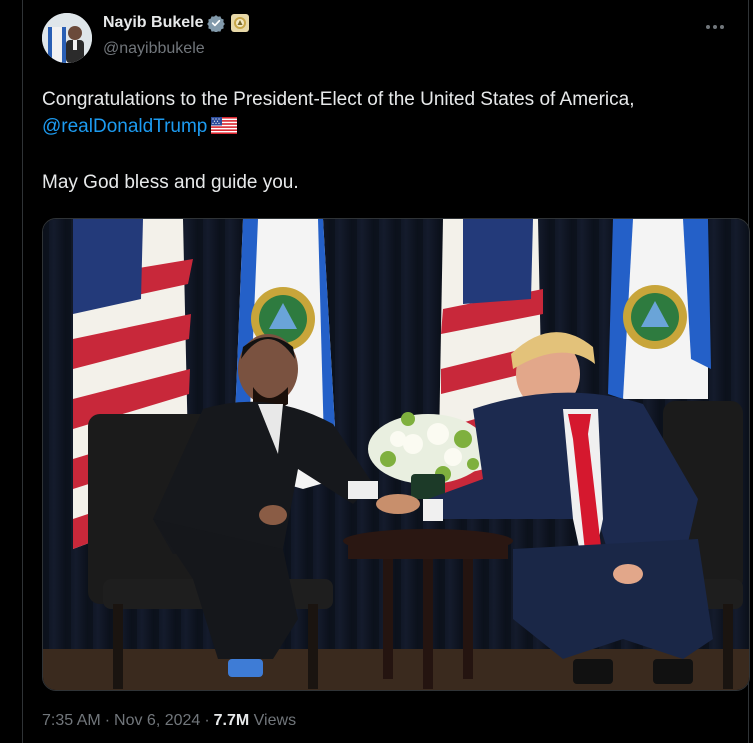 The image size is (753, 743). What do you see at coordinates (275, 720) in the screenshot?
I see `views-label: Views` at bounding box center [275, 720].